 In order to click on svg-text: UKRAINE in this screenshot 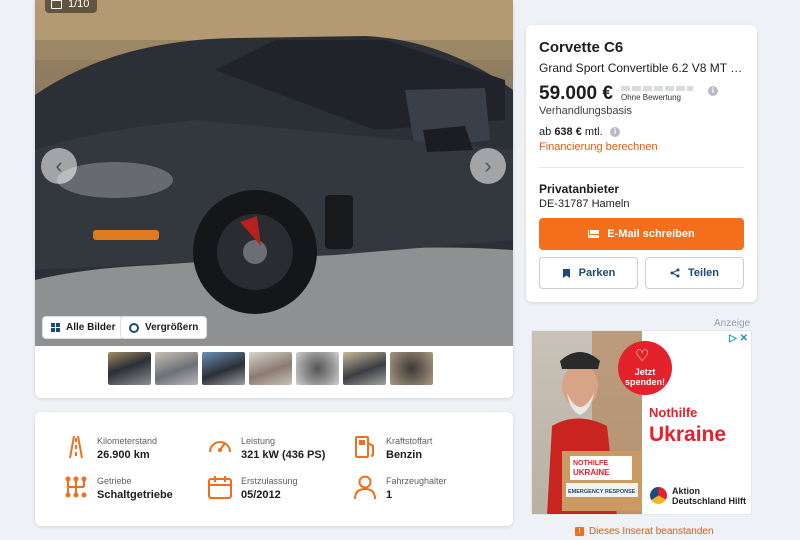, I will do `click(591, 472)`.